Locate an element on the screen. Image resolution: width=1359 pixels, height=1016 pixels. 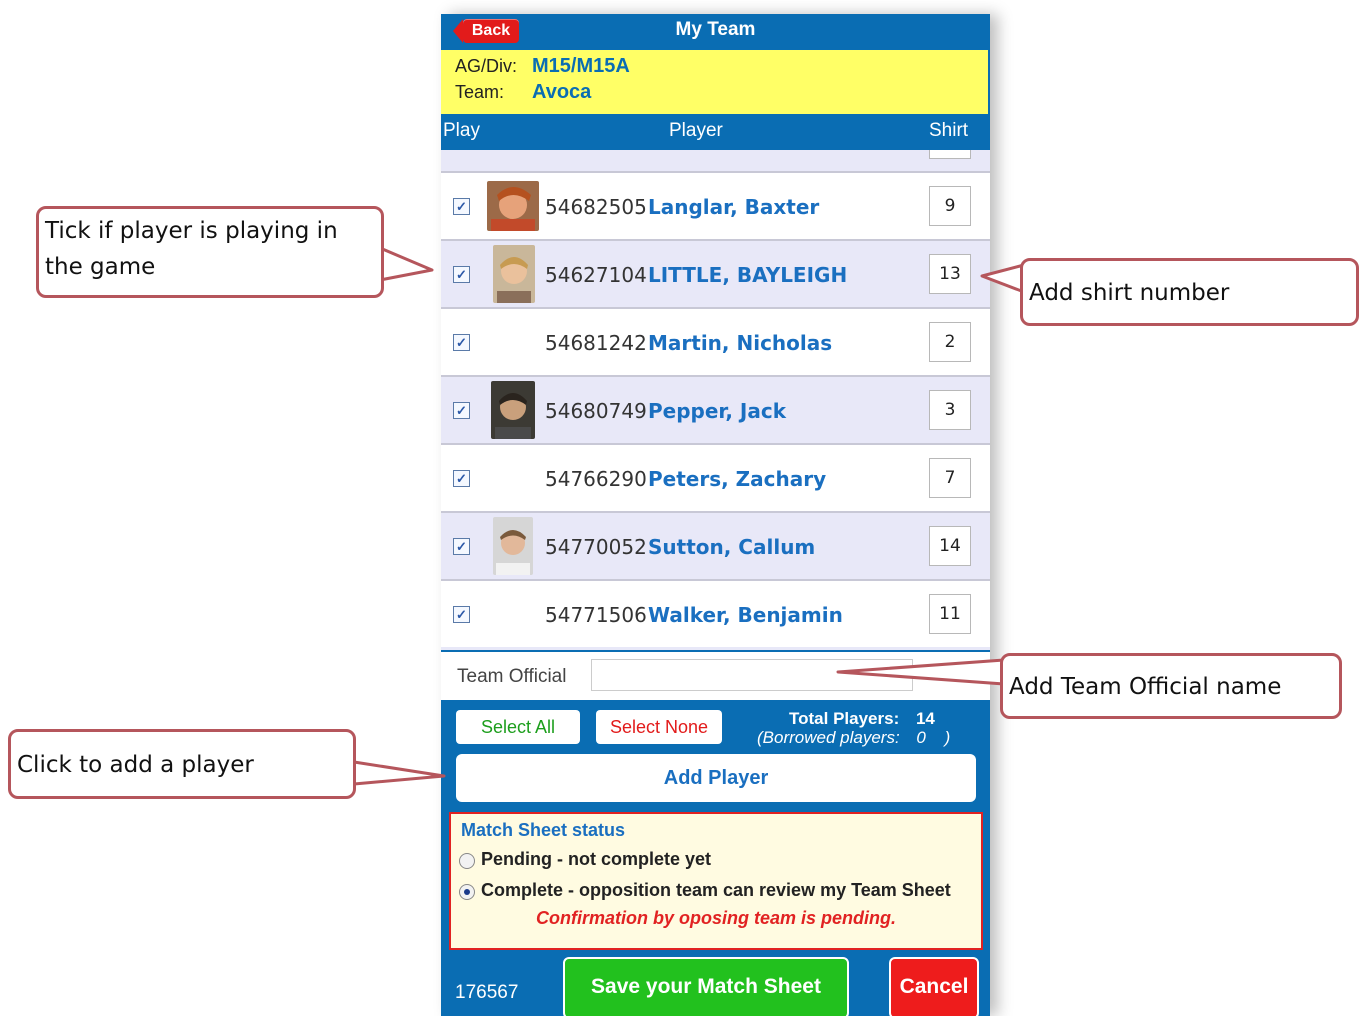
player-name: Martin, Nicholas is located at coordinates (740, 343).